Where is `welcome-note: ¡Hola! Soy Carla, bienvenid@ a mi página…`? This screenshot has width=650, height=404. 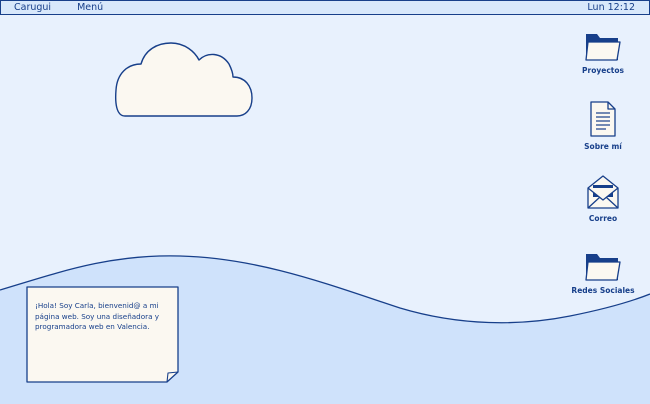 welcome-note: ¡Hola! Soy Carla, bienvenid@ a mi página… is located at coordinates (102, 334).